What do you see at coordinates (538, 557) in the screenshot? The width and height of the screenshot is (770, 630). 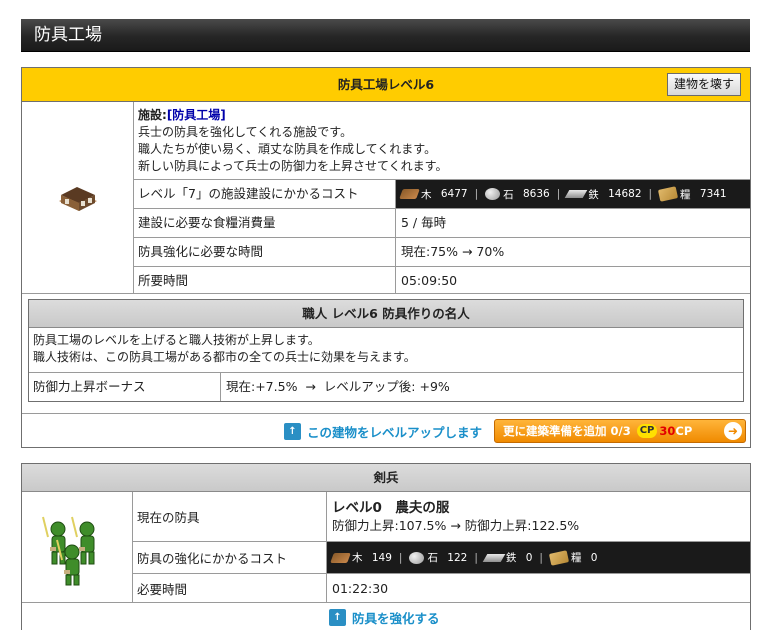 I see `armor-cost-values: 木 149 | 石 122 | 鉄 0 | 糧 0` at bounding box center [538, 557].